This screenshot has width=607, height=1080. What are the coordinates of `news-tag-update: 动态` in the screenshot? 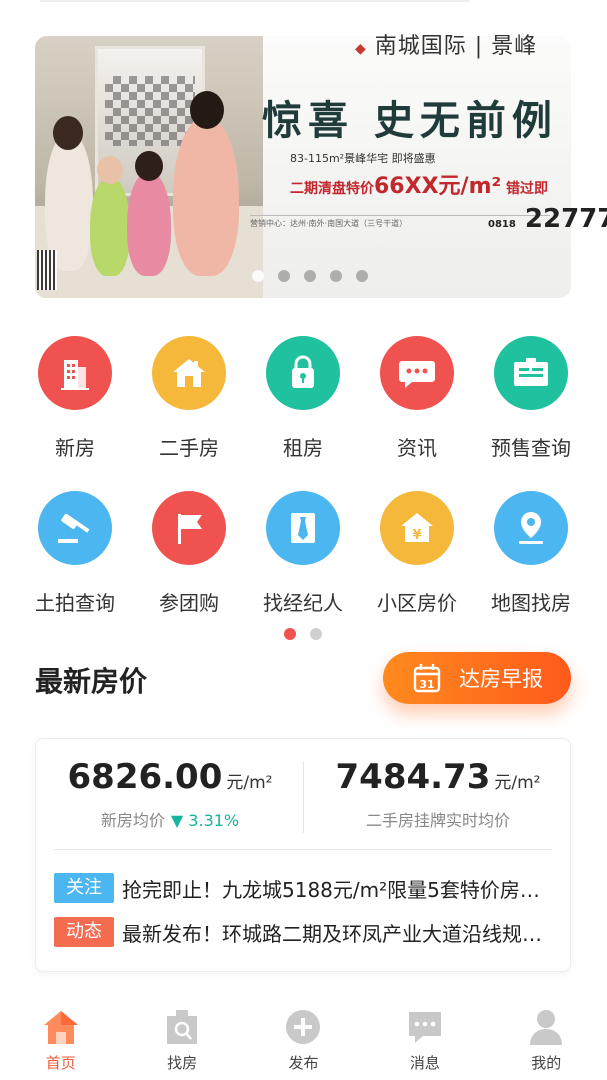 It's located at (84, 932).